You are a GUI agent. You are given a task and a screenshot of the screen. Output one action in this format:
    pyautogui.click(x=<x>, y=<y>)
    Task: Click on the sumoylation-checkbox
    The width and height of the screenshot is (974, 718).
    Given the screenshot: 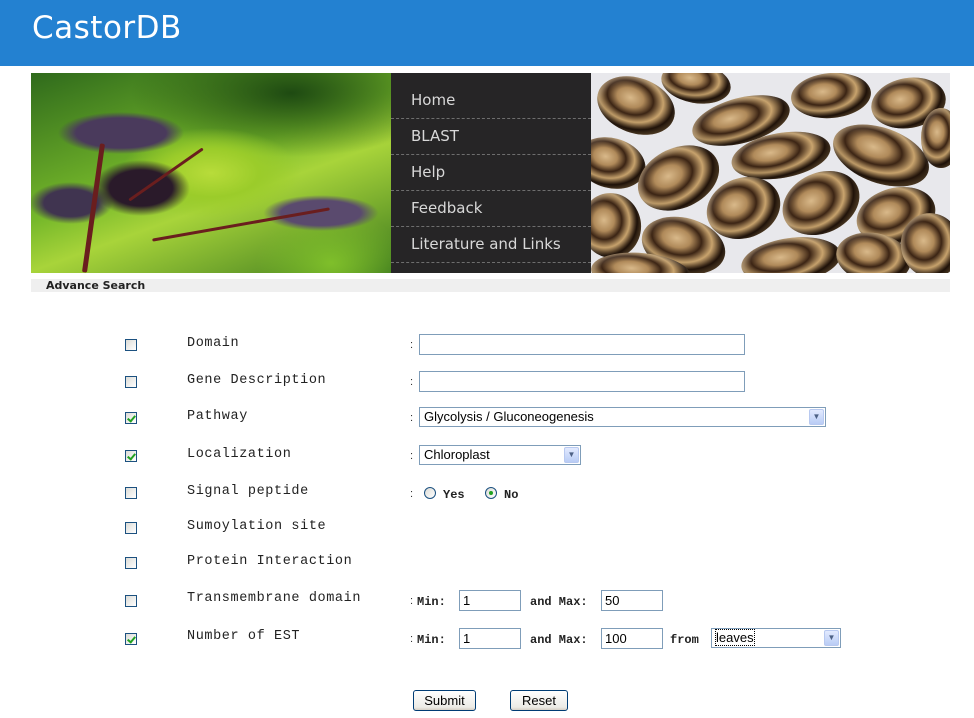 What is the action you would take?
    pyautogui.click(x=131, y=528)
    